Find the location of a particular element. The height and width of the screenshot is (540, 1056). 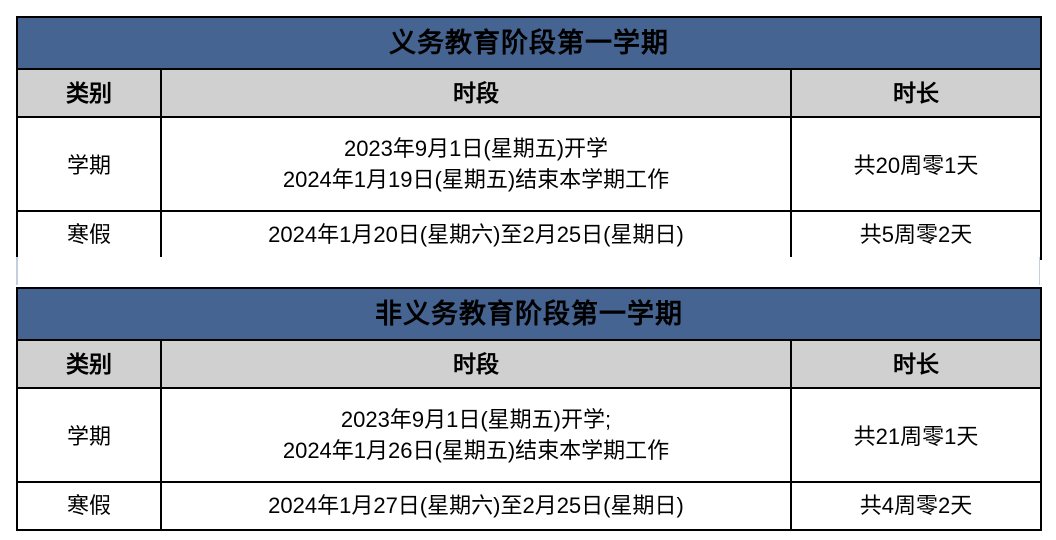

row-period-value: 2023年9月1日(星期五)开学 2024年1月19日(星期五)结束本学期工作 is located at coordinates (476, 164).